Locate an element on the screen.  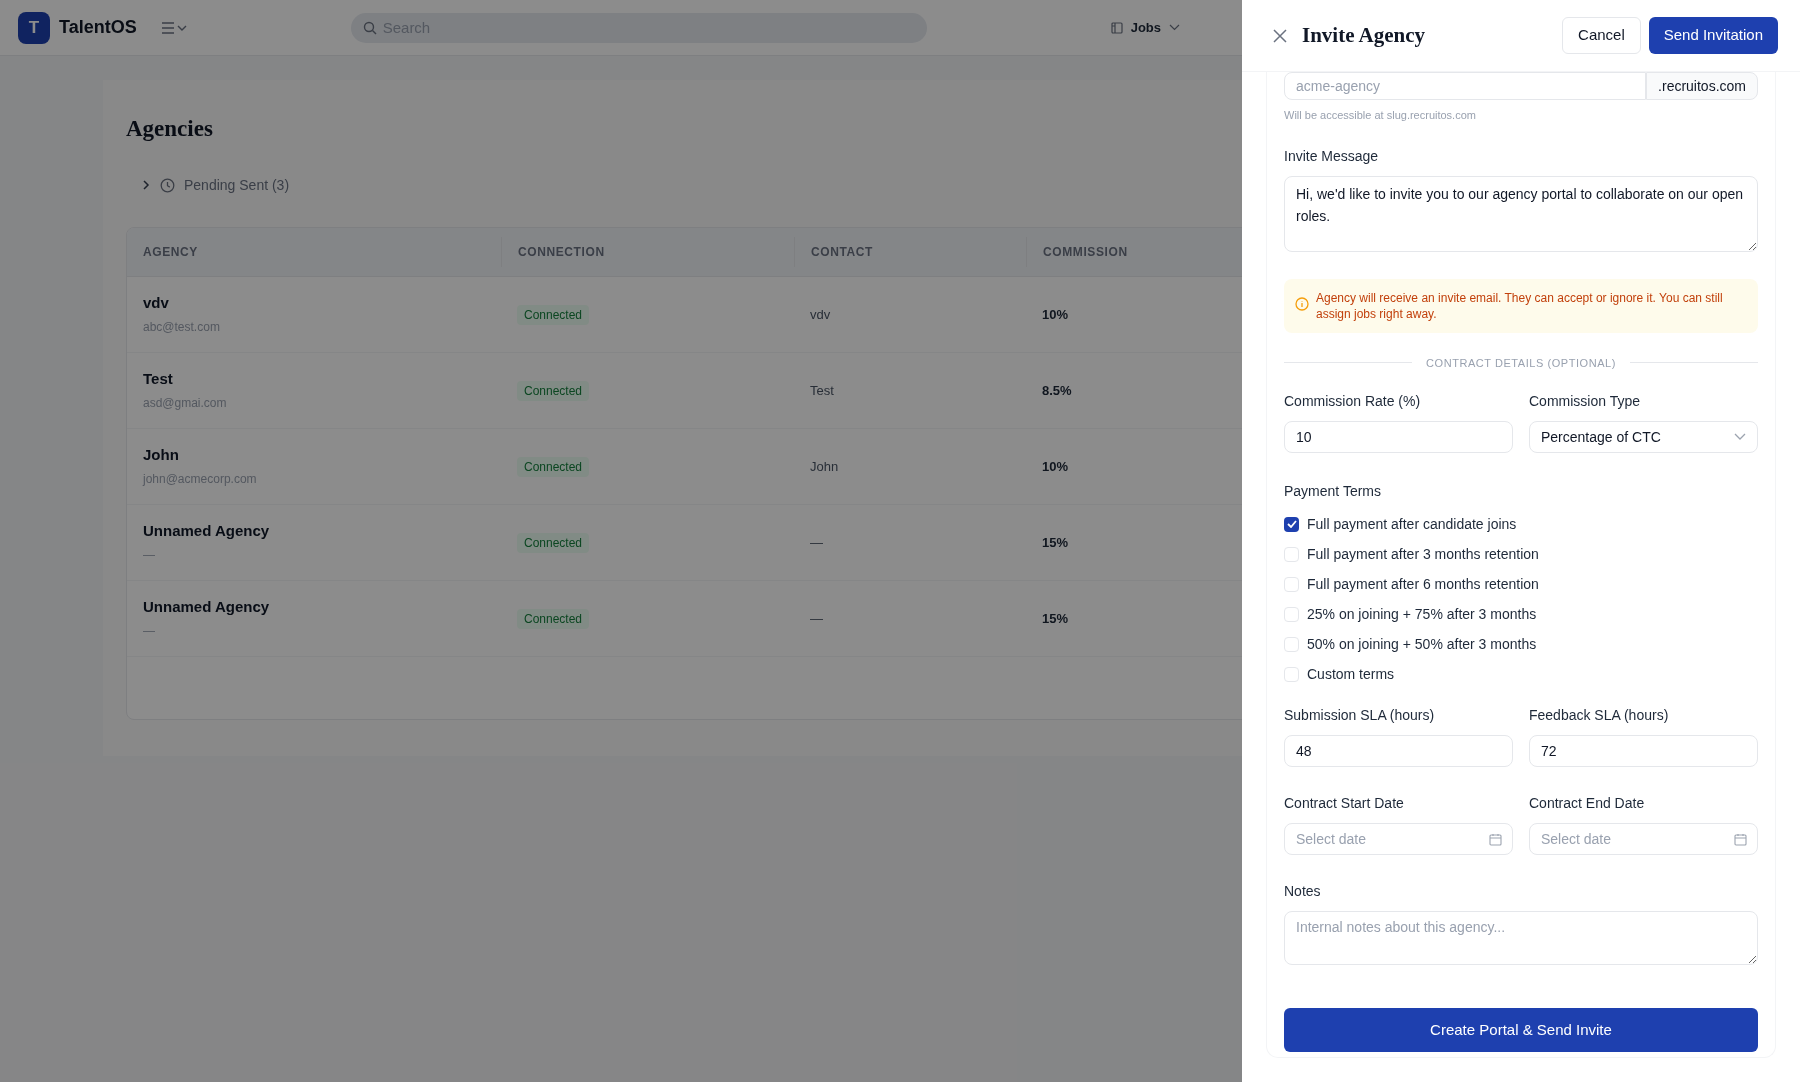
checkbox-label: Full payment after candidate joins is located at coordinates (1412, 524).